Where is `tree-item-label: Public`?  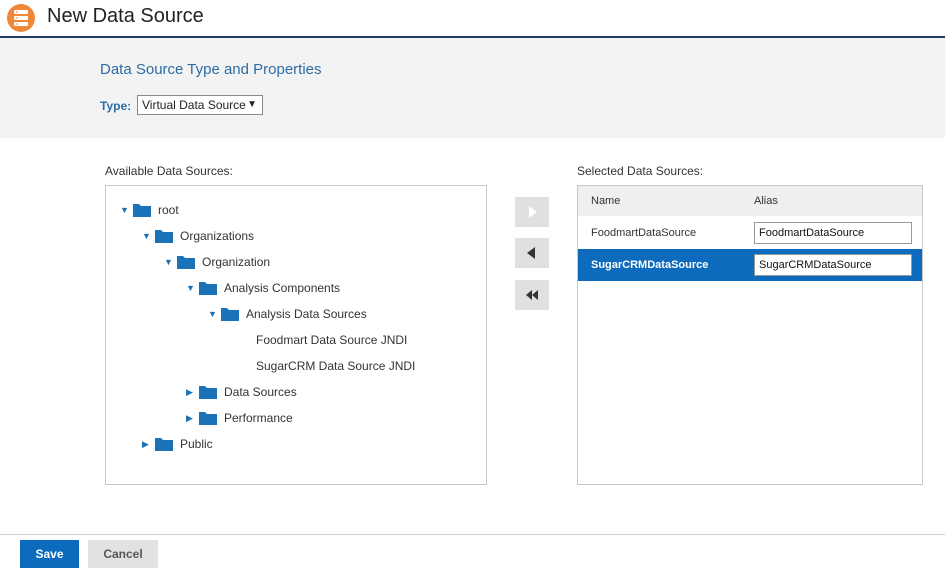 tree-item-label: Public is located at coordinates (196, 444).